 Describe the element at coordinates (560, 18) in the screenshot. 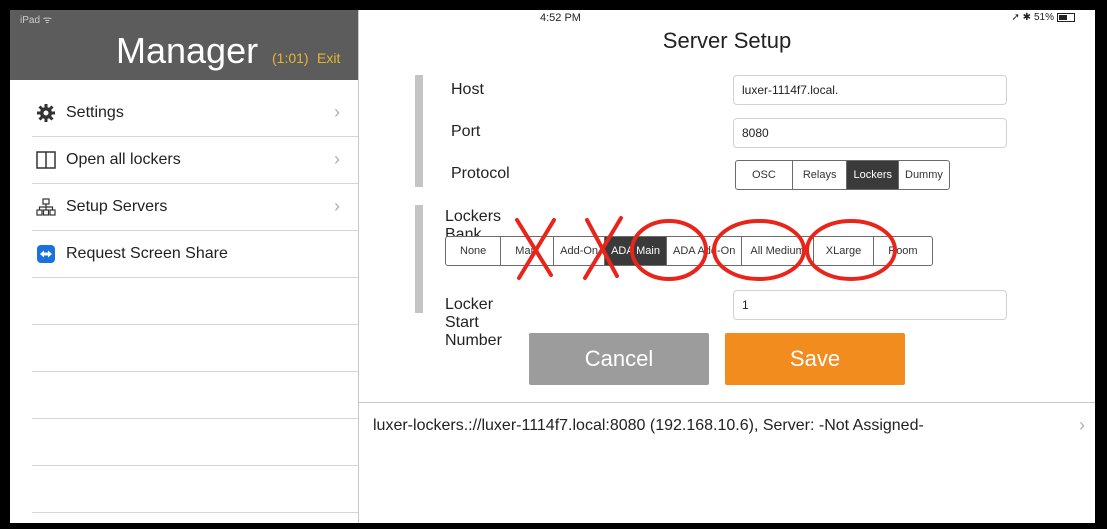

I see `status-time: 4:52 PM` at that location.